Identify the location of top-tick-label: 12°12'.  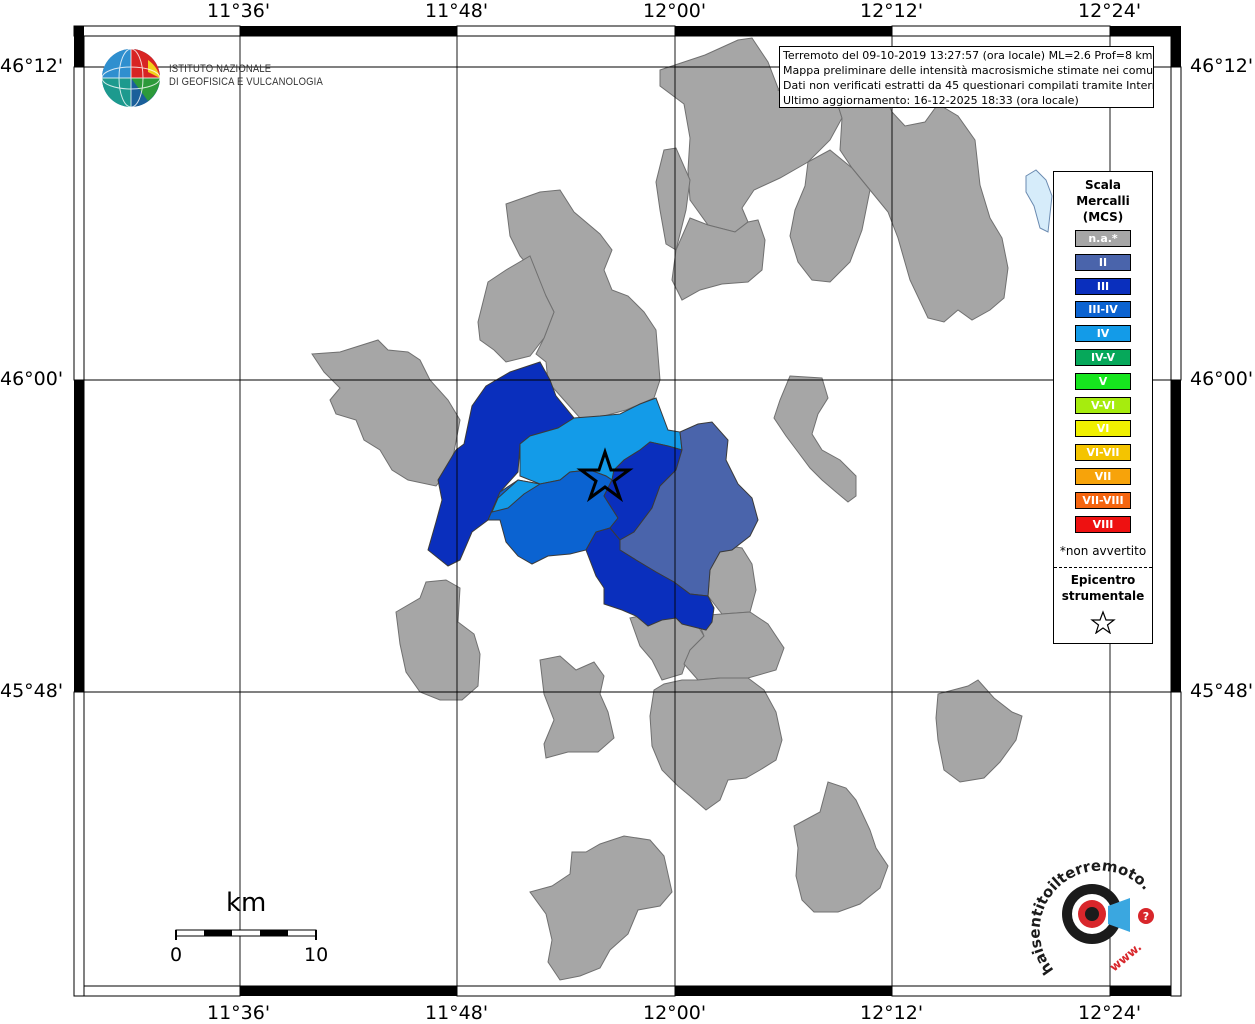
(892, 11).